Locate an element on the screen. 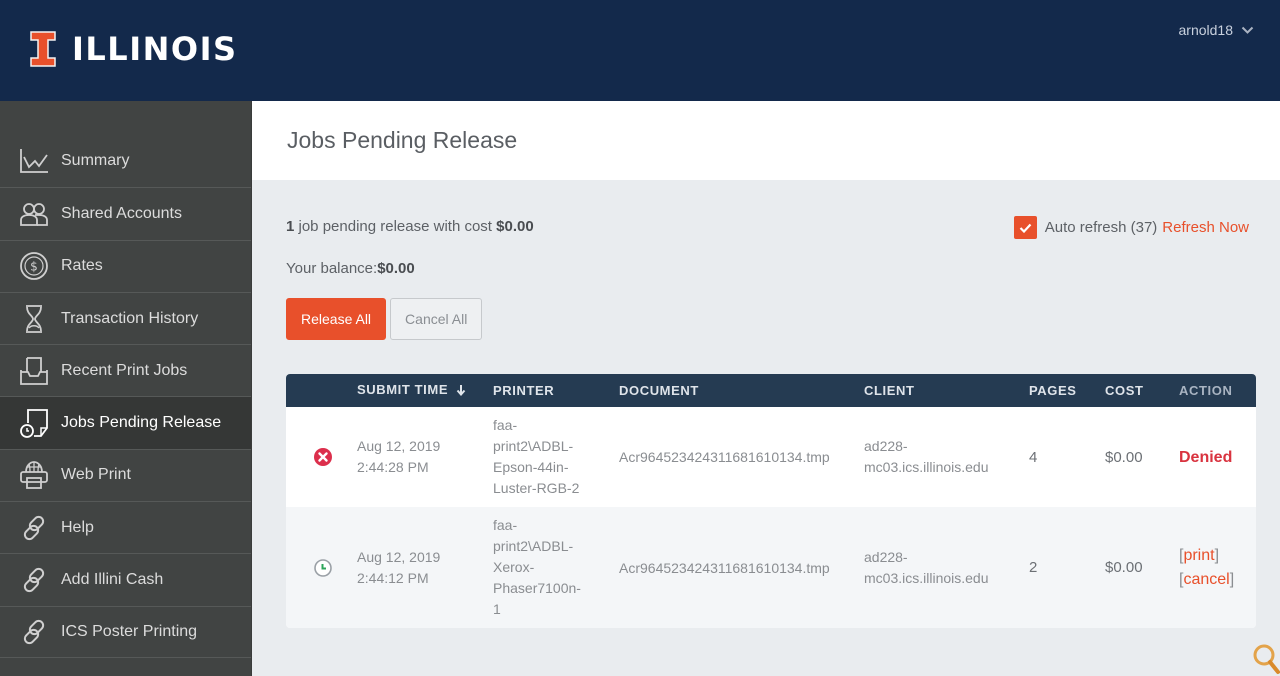  balance-label: Your balance: is located at coordinates (332, 268).